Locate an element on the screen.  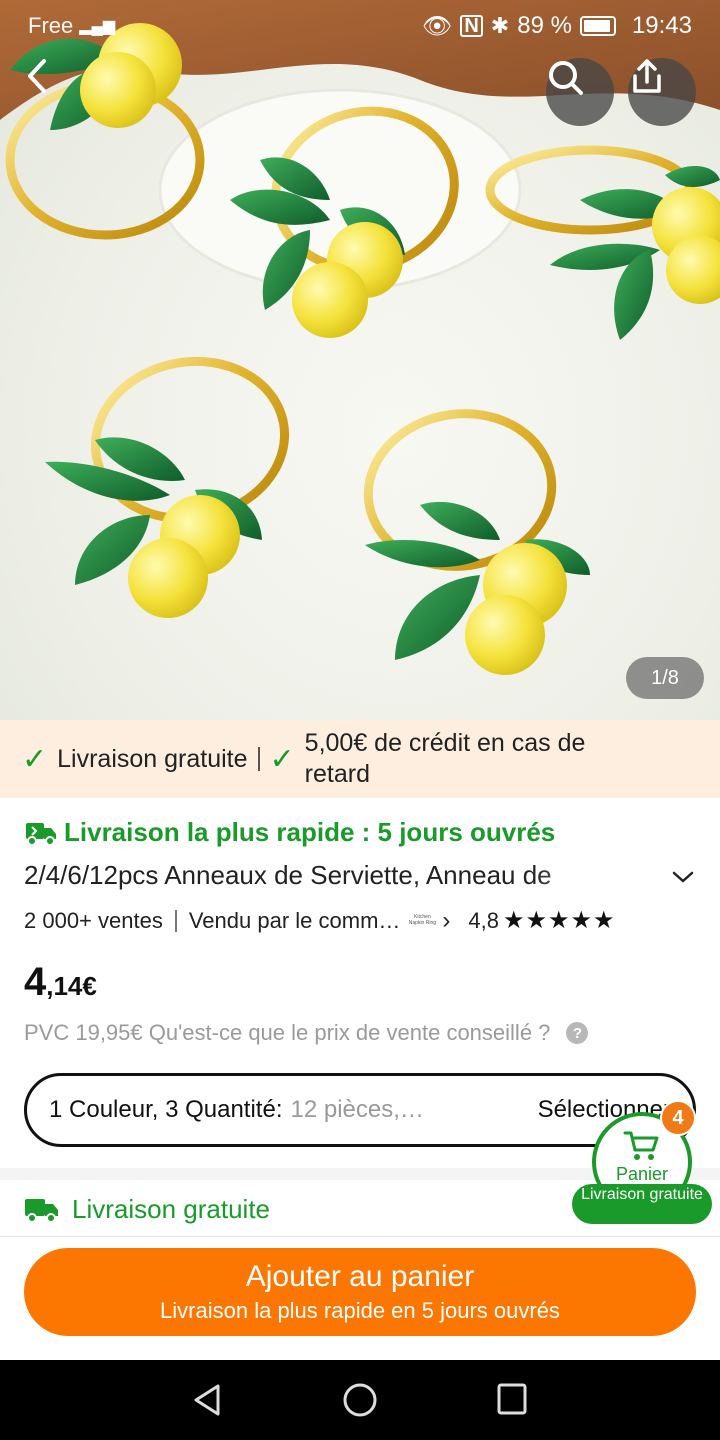
back-button is located at coordinates (56, 92).